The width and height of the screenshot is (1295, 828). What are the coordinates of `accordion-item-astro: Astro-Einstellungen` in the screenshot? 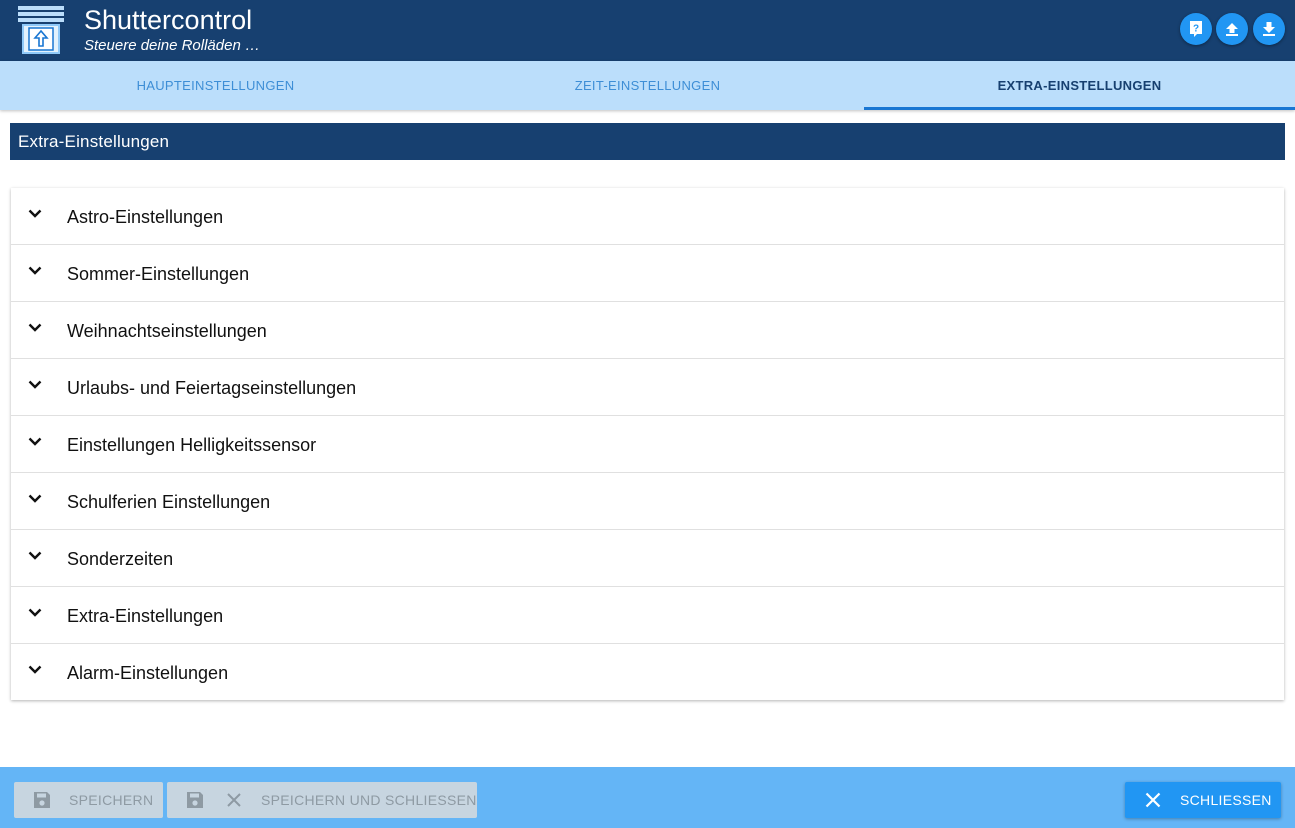 It's located at (647, 216).